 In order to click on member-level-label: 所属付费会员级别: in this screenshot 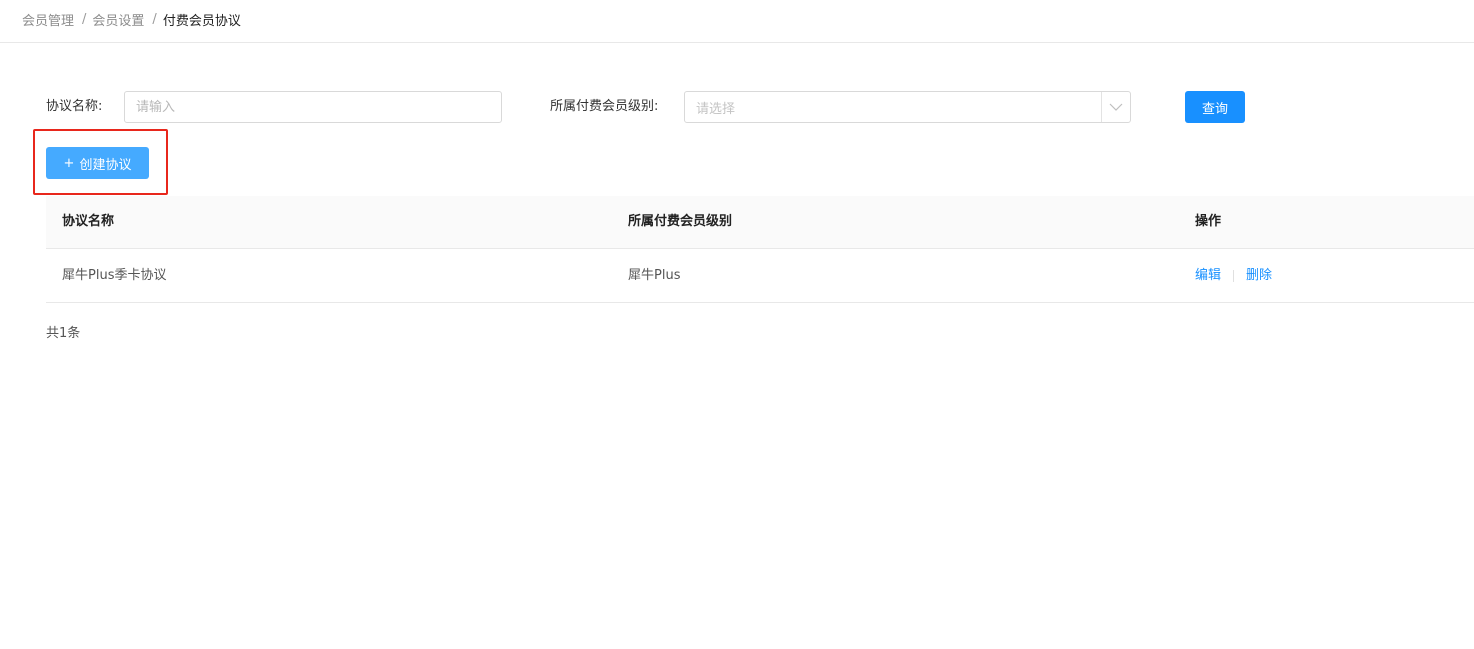, I will do `click(604, 106)`.